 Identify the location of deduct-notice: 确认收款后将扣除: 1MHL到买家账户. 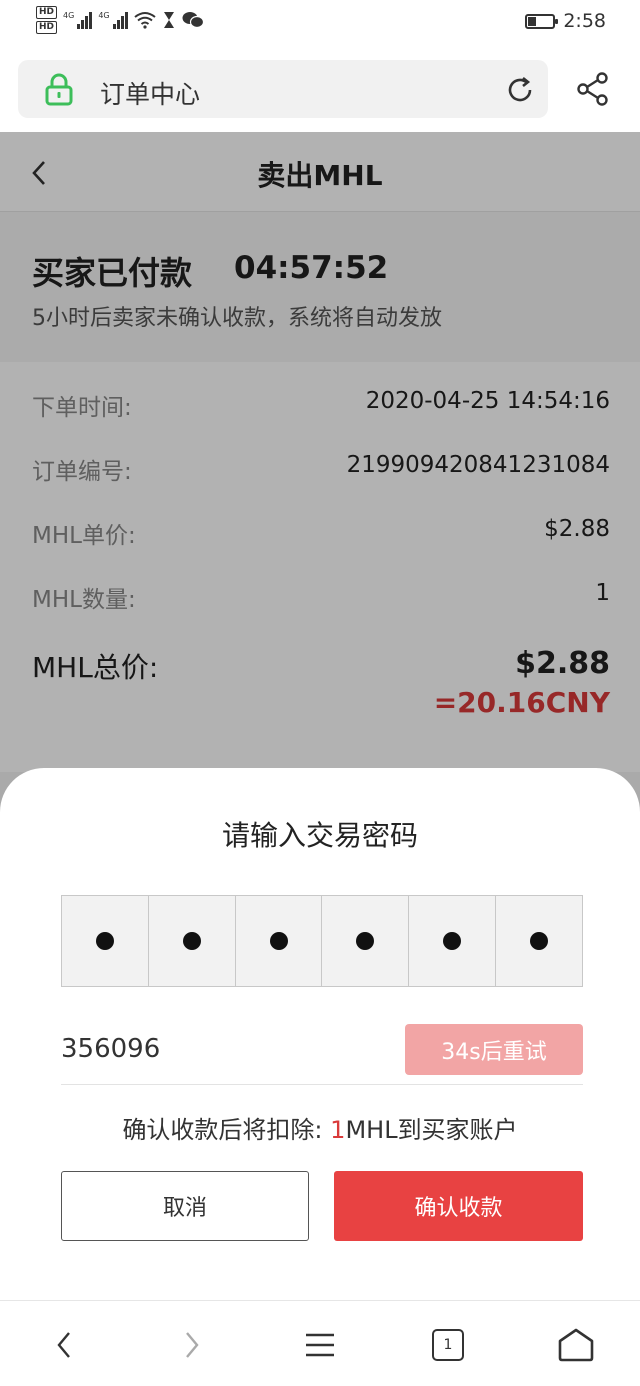
(320, 1130).